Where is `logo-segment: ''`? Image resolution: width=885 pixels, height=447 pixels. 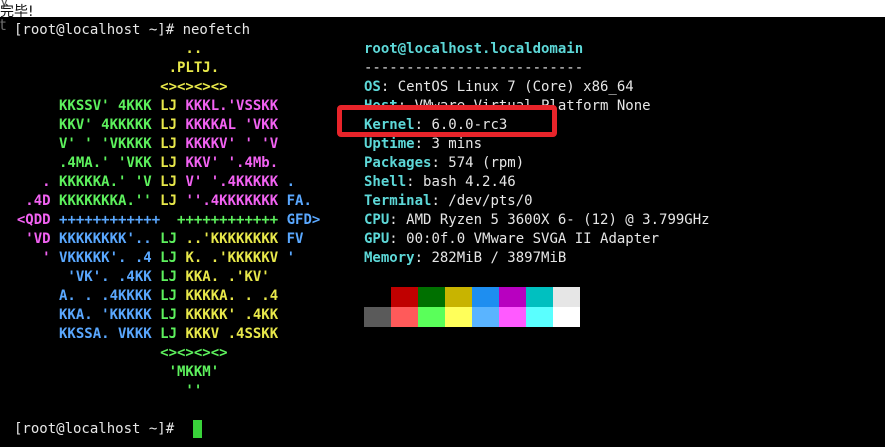
logo-segment: '' is located at coordinates (101, 391).